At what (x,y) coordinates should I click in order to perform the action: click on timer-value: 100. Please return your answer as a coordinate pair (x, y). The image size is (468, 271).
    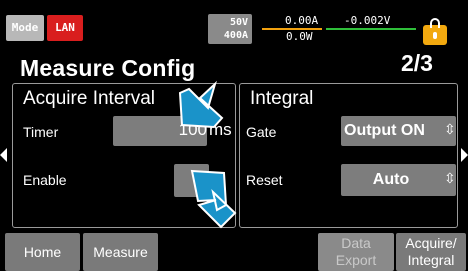
    Looking at the image, I should click on (192, 129).